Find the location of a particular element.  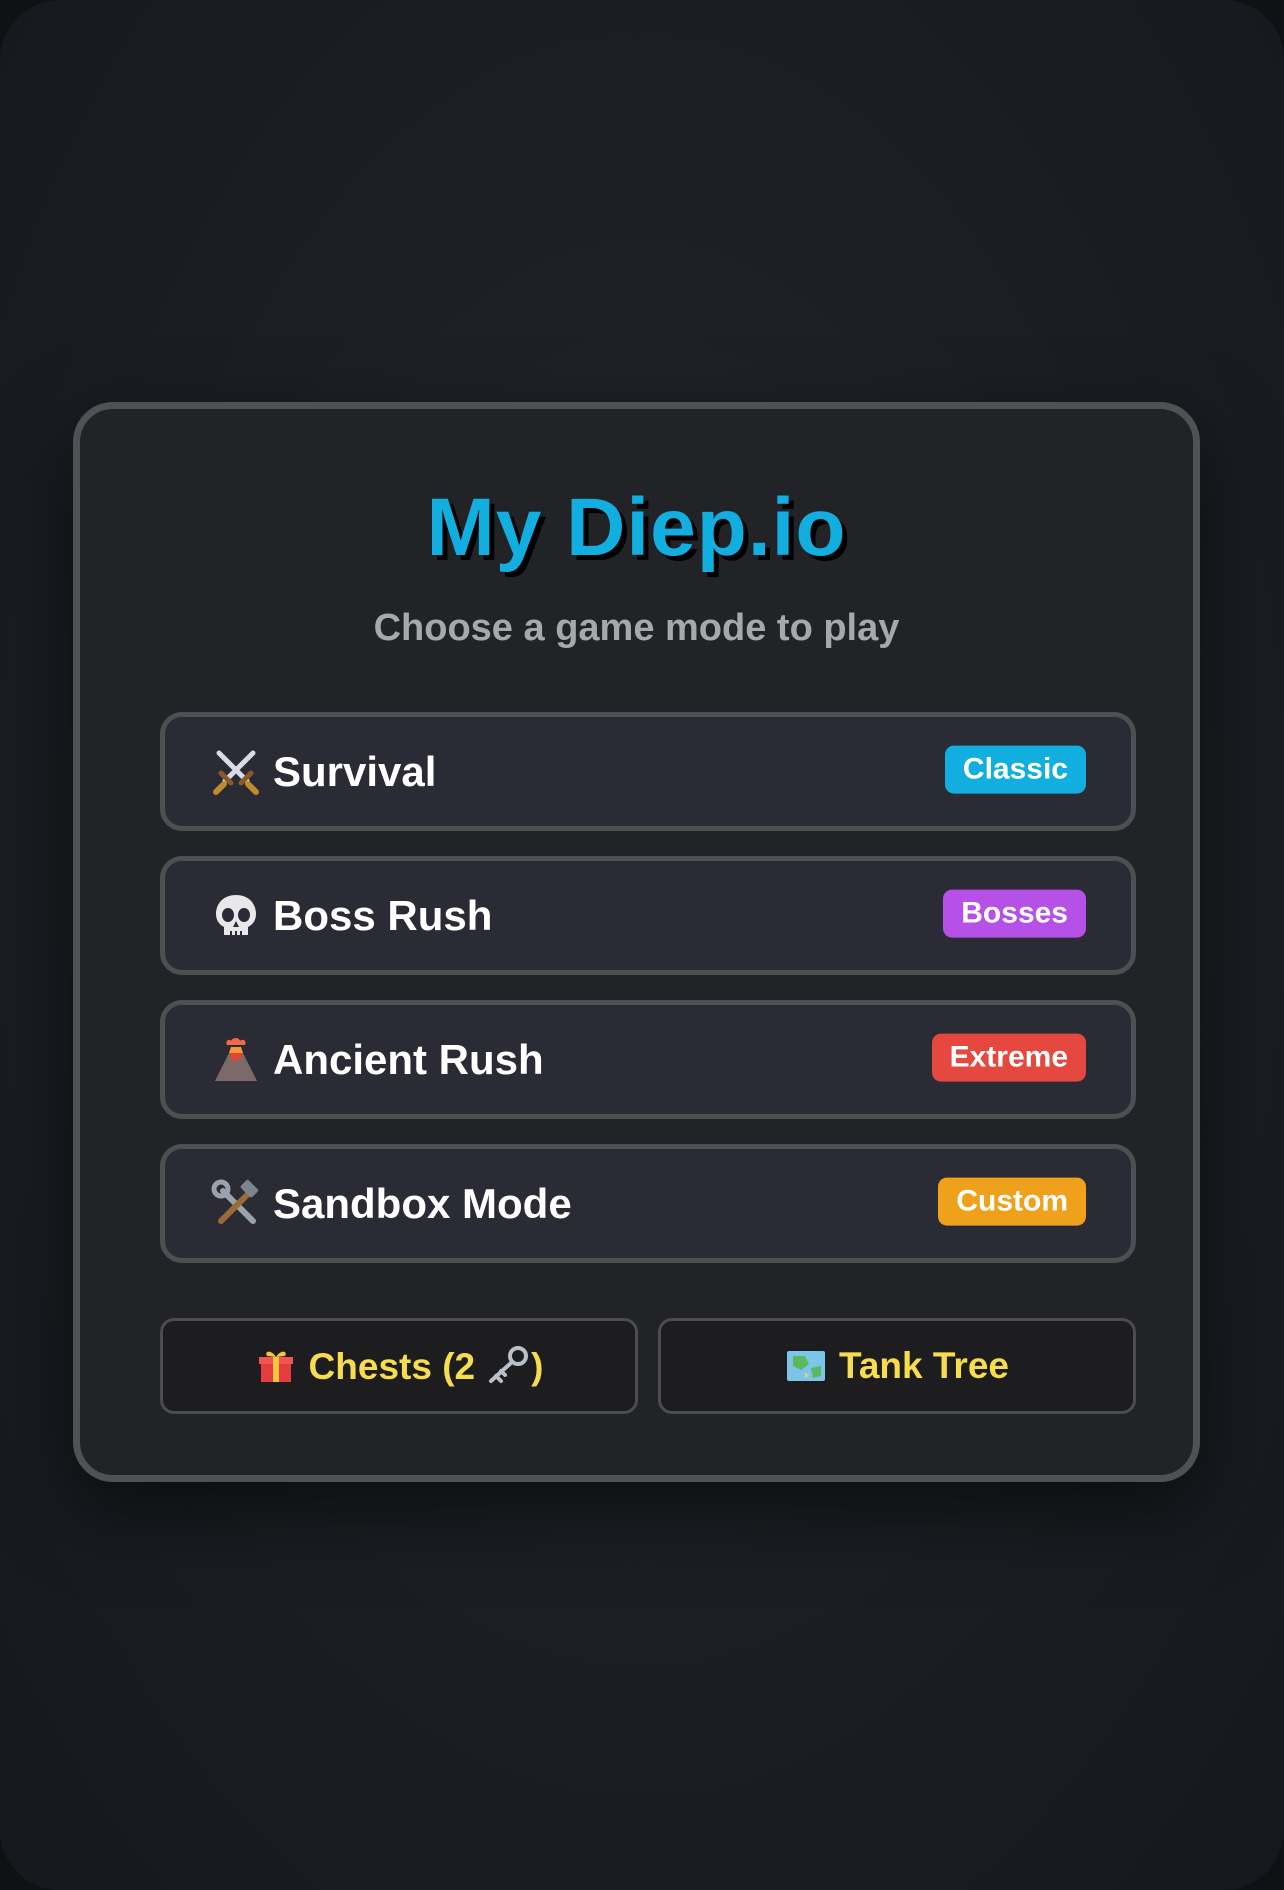

volcano-icon is located at coordinates (236, 1060).